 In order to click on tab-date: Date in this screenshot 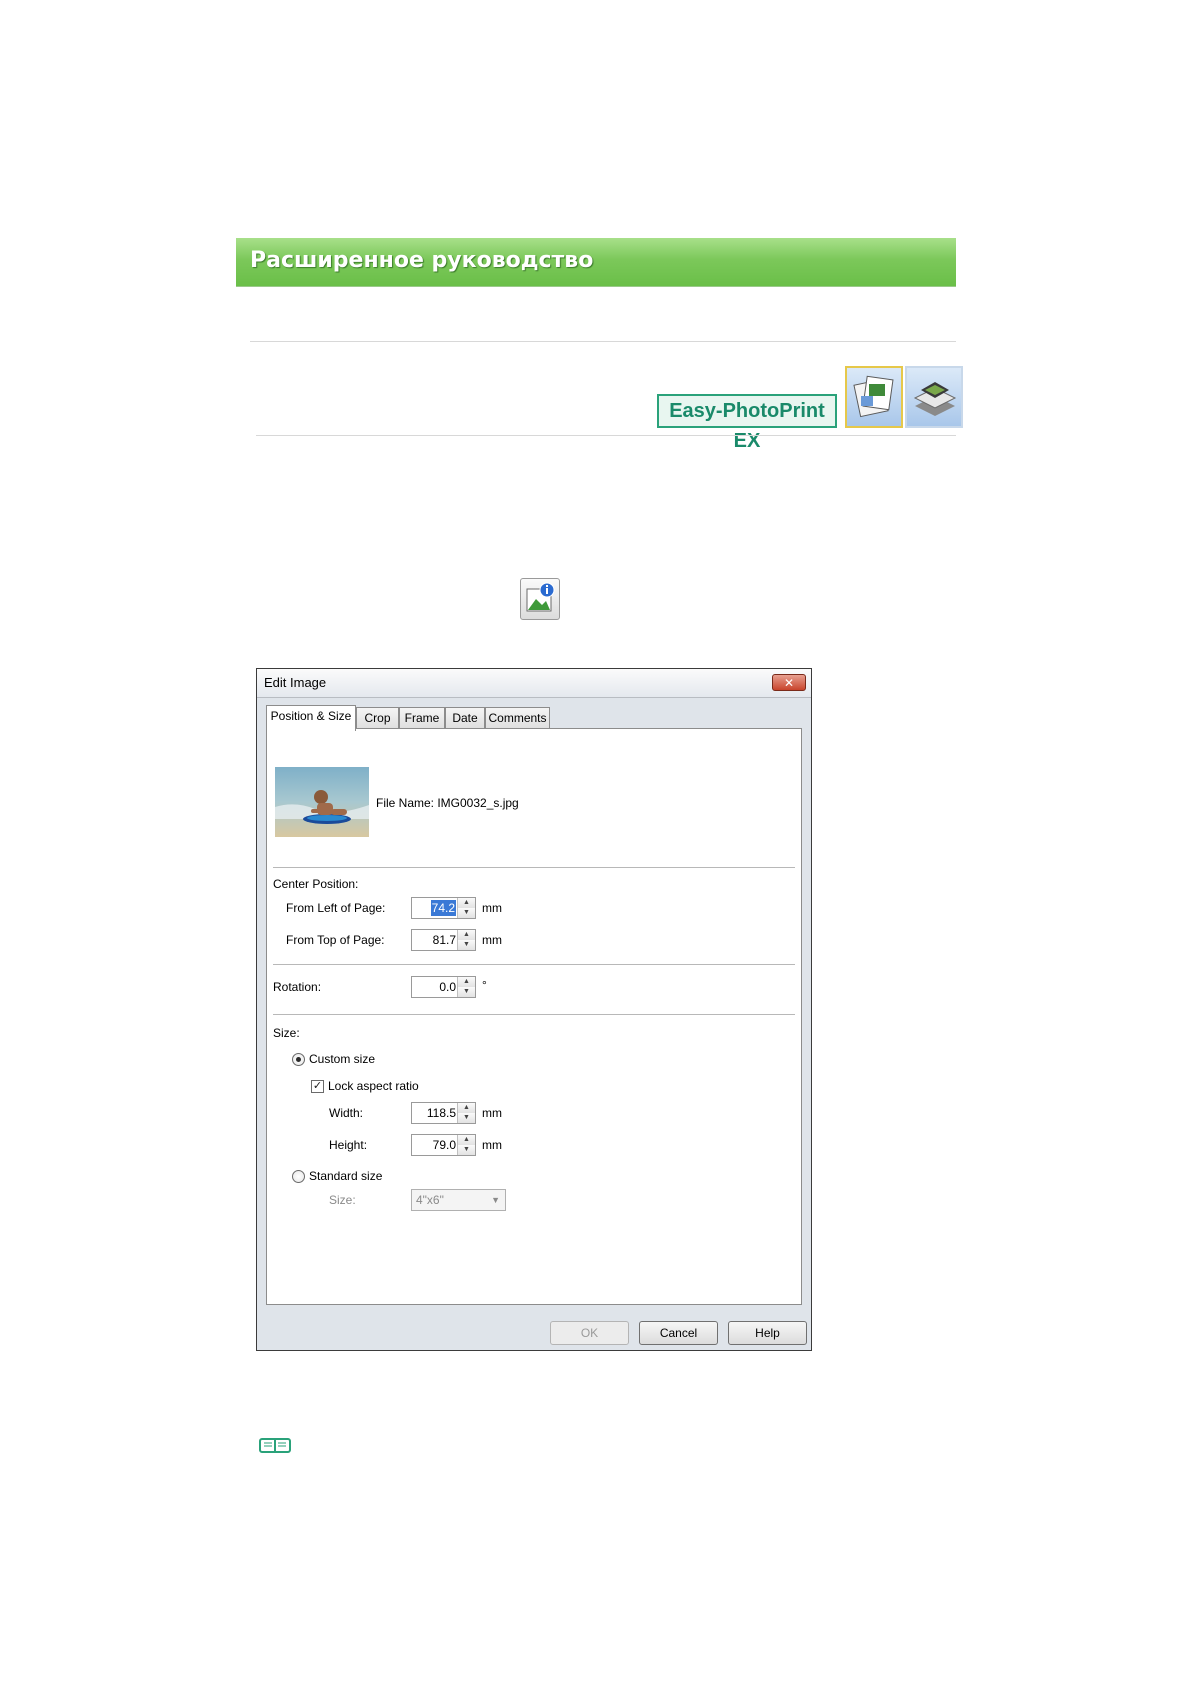, I will do `click(465, 718)`.